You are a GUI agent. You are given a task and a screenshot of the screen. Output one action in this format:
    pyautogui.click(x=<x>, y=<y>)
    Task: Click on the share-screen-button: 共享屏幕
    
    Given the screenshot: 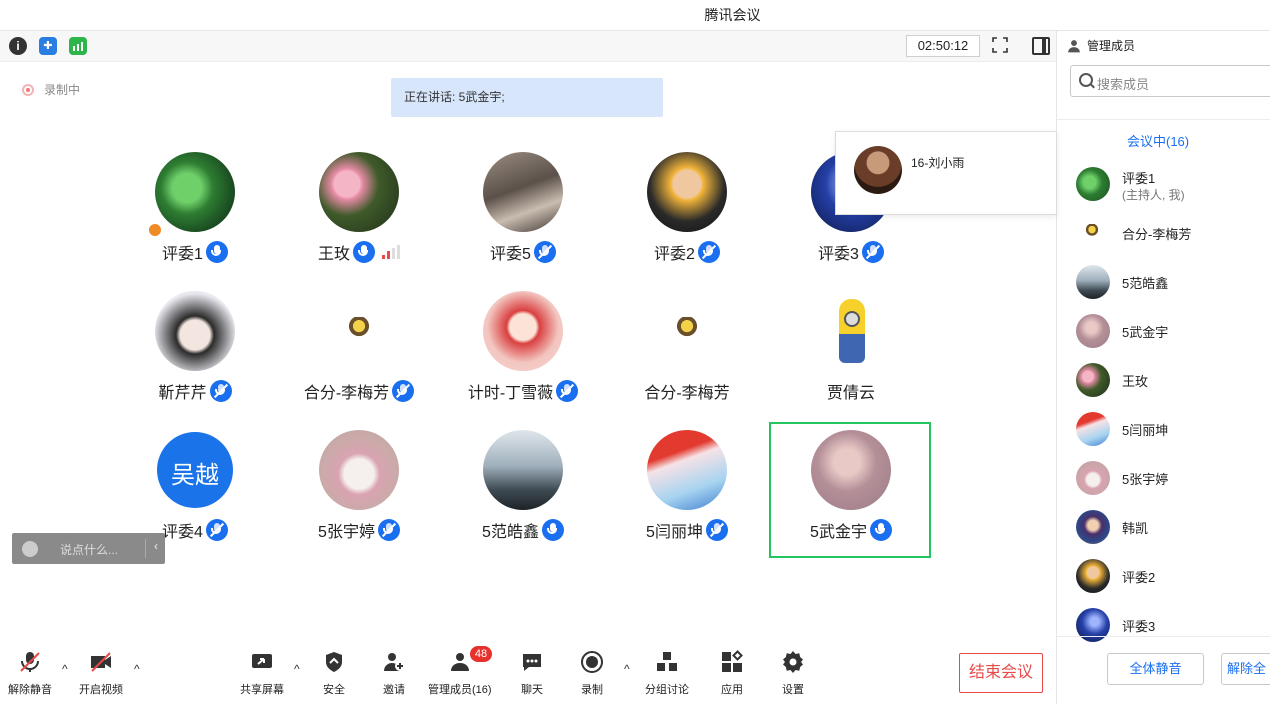 What is the action you would take?
    pyautogui.click(x=262, y=673)
    